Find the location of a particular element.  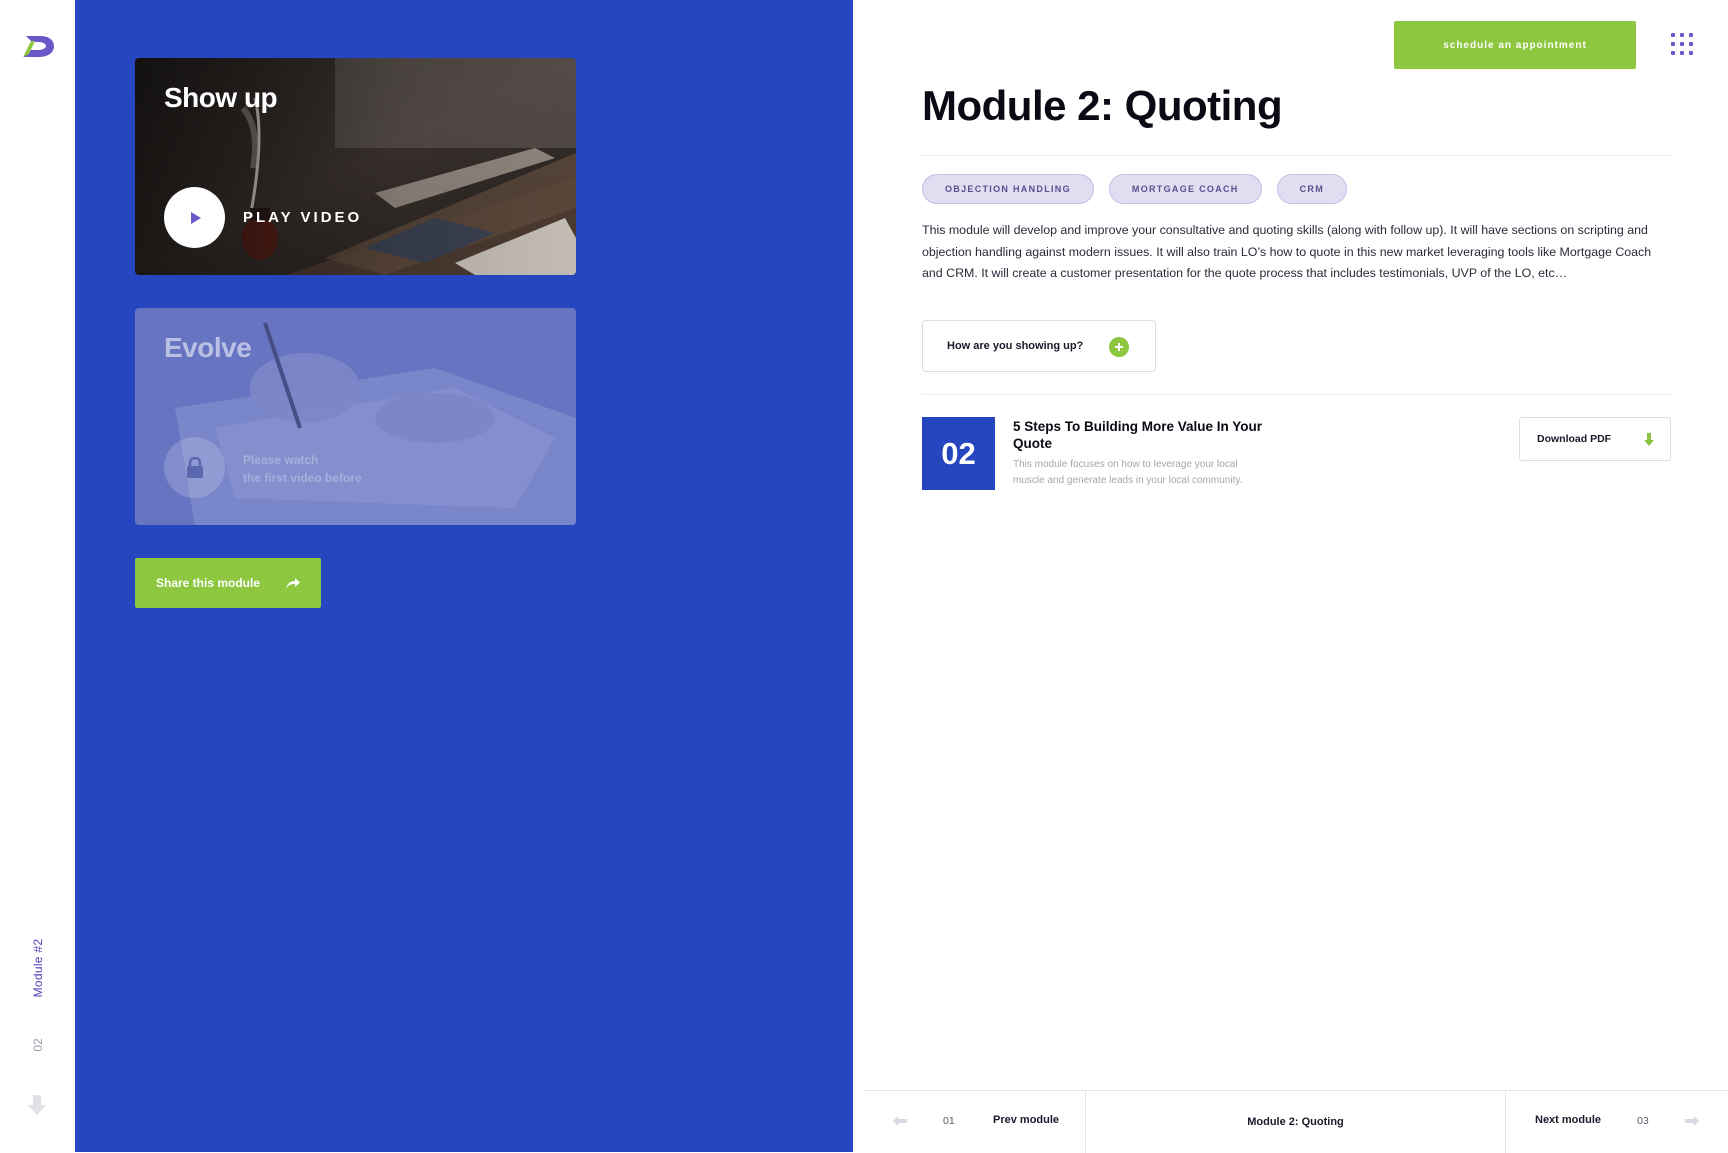

share-button-label: Share this module is located at coordinates (208, 583).